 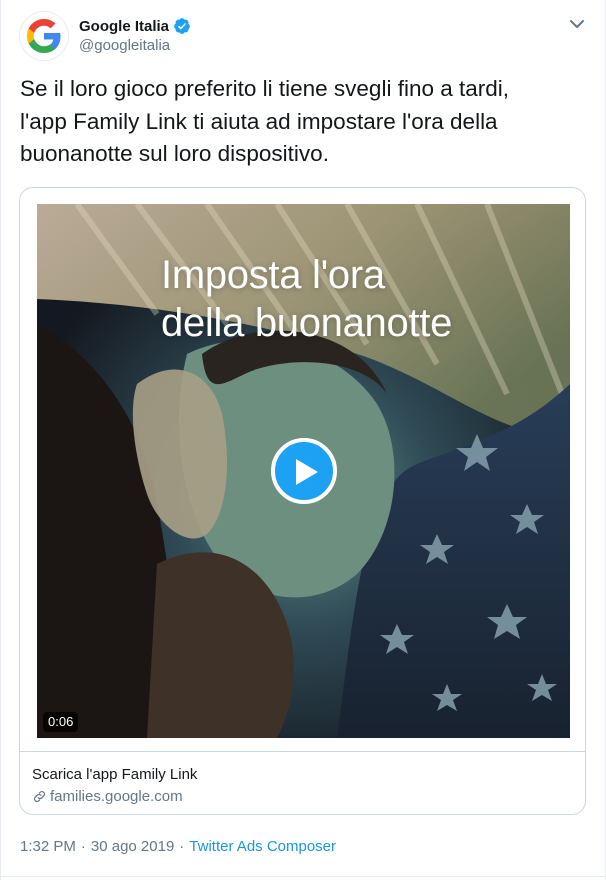 I want to click on author-handle: @googleitalia, so click(x=124, y=45).